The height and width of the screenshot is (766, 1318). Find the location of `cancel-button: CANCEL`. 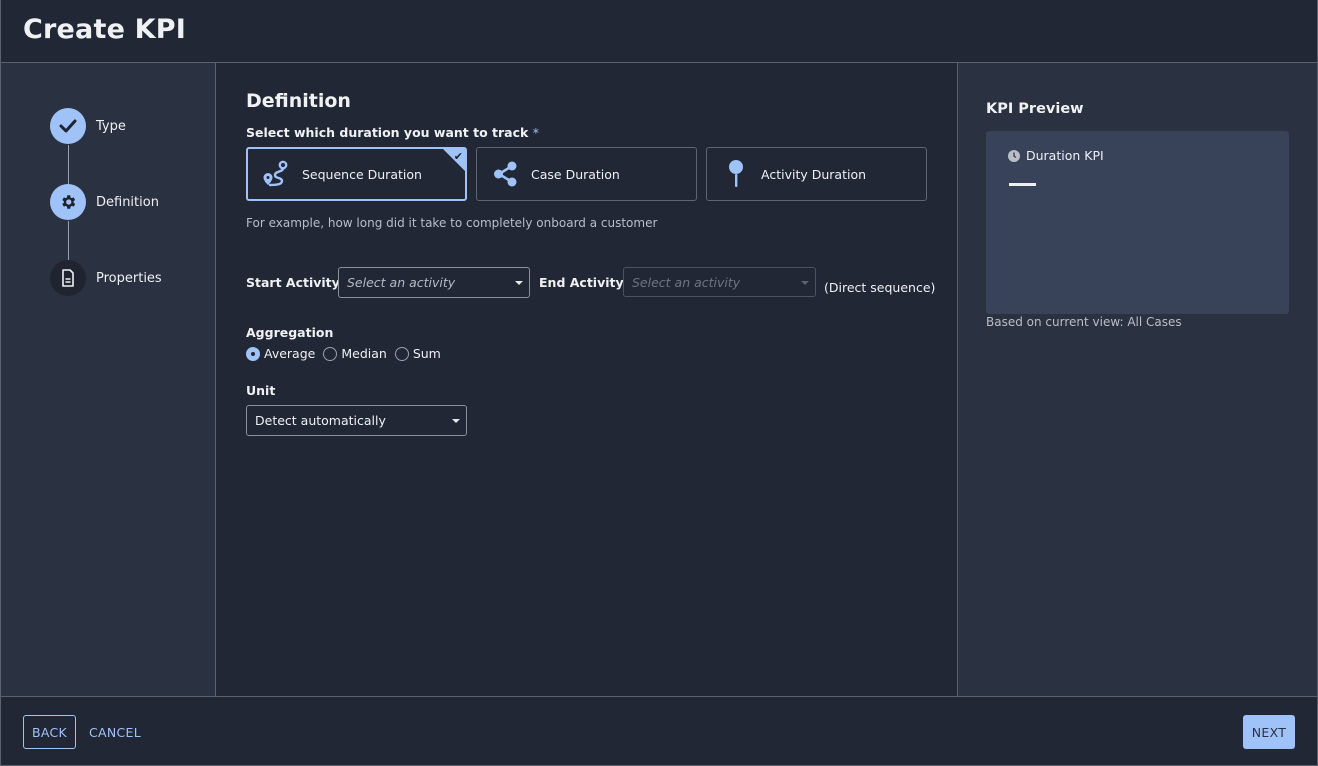

cancel-button: CANCEL is located at coordinates (115, 732).